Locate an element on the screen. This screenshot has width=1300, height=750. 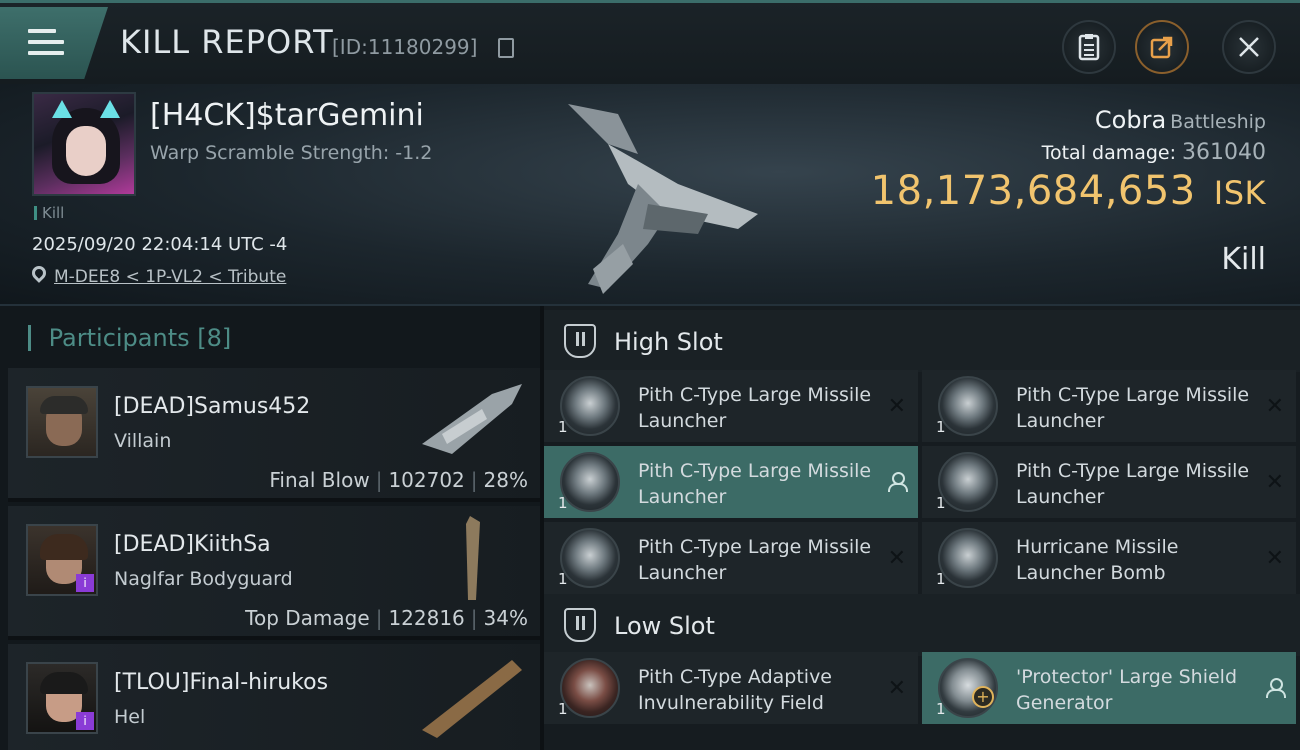
participant-ship: Naglfar Bodyguard is located at coordinates (203, 579).